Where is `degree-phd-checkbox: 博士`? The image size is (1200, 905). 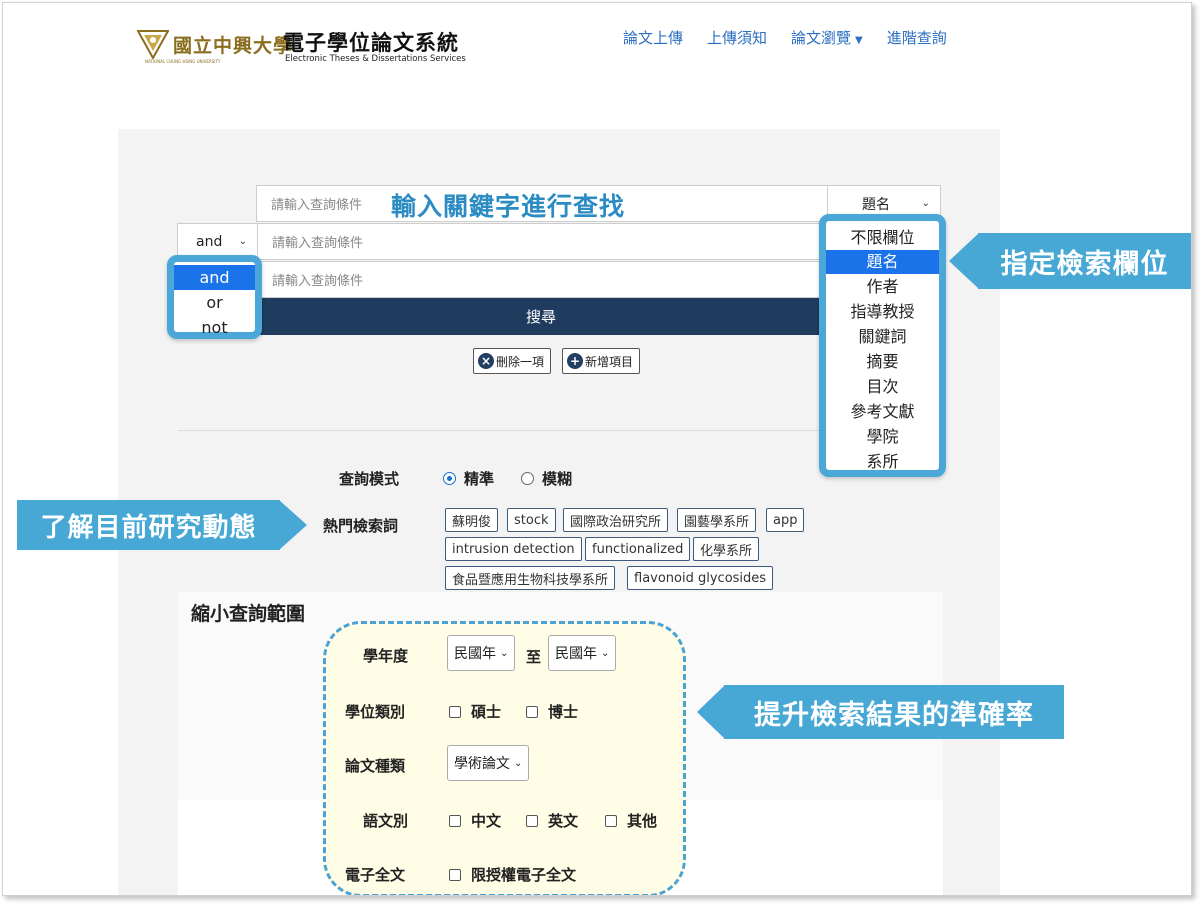 degree-phd-checkbox: 博士 is located at coordinates (552, 711).